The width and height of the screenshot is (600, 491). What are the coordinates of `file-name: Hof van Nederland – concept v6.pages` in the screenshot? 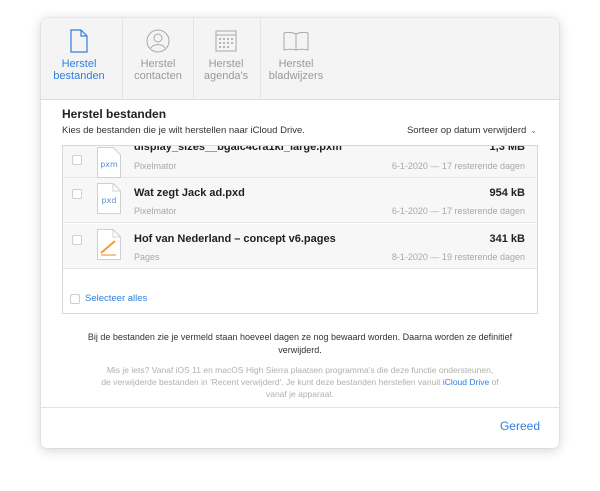 It's located at (235, 239).